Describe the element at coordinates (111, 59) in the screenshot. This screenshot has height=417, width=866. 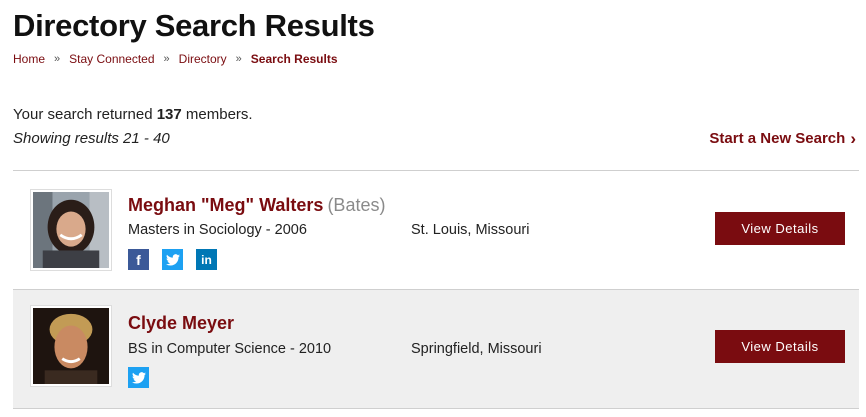
I see `breadcrumb-stay-connected: Stay Connected` at that location.